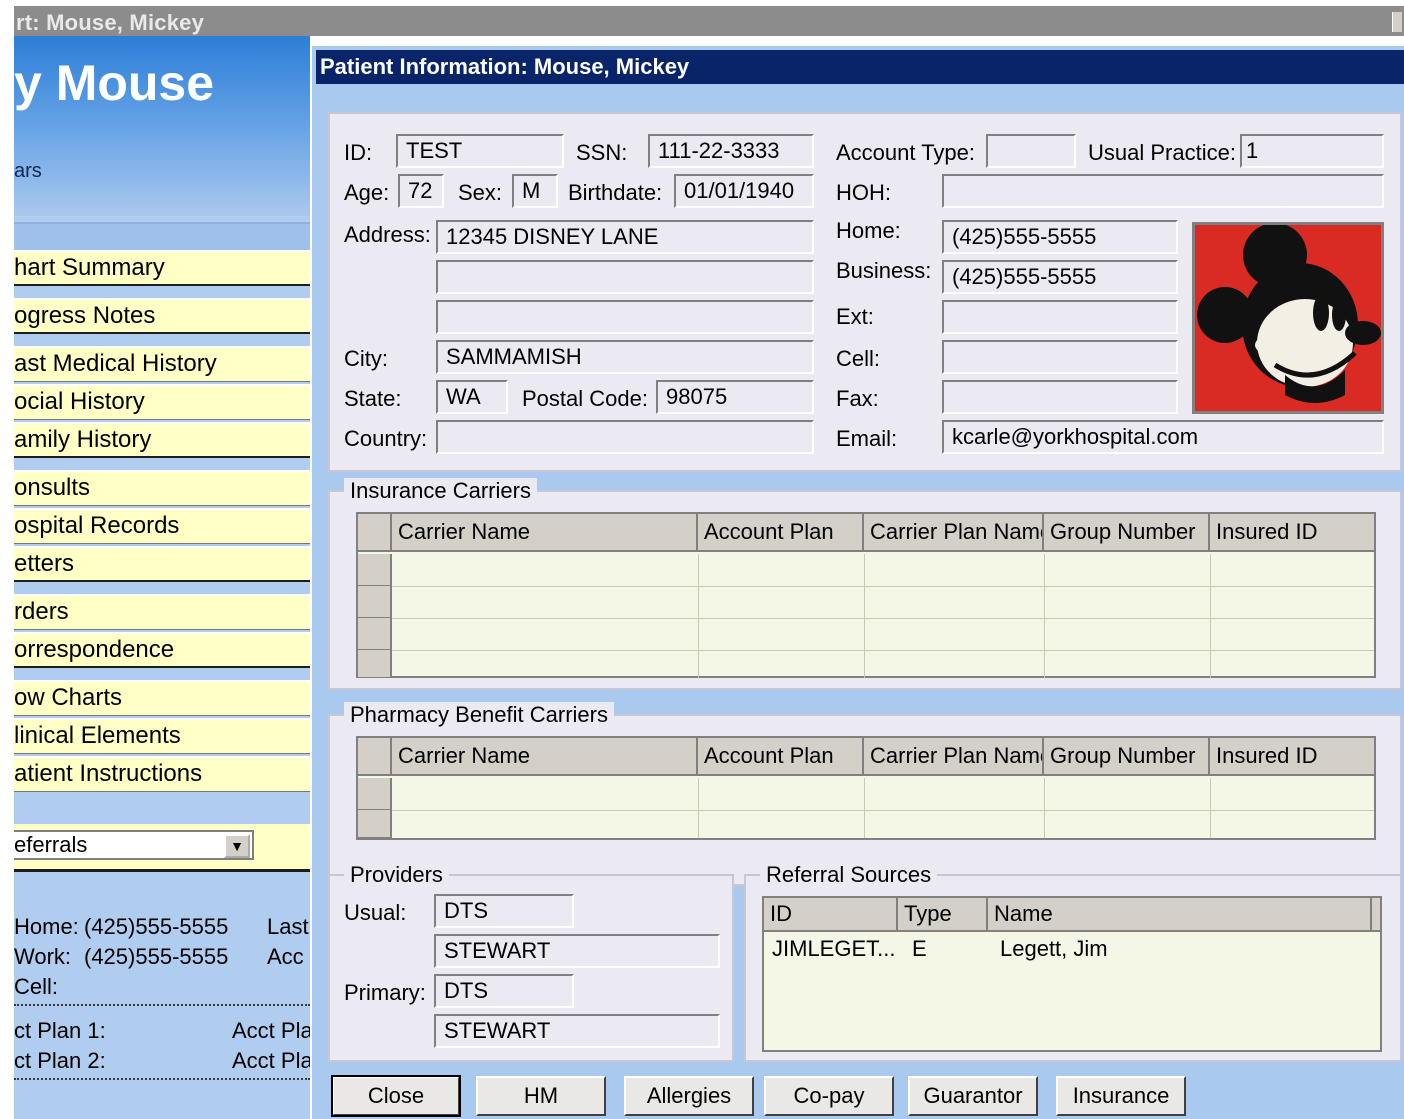 The image size is (1404, 1119). What do you see at coordinates (1163, 437) in the screenshot?
I see `email-field: kcarle@yorkhospital.com` at bounding box center [1163, 437].